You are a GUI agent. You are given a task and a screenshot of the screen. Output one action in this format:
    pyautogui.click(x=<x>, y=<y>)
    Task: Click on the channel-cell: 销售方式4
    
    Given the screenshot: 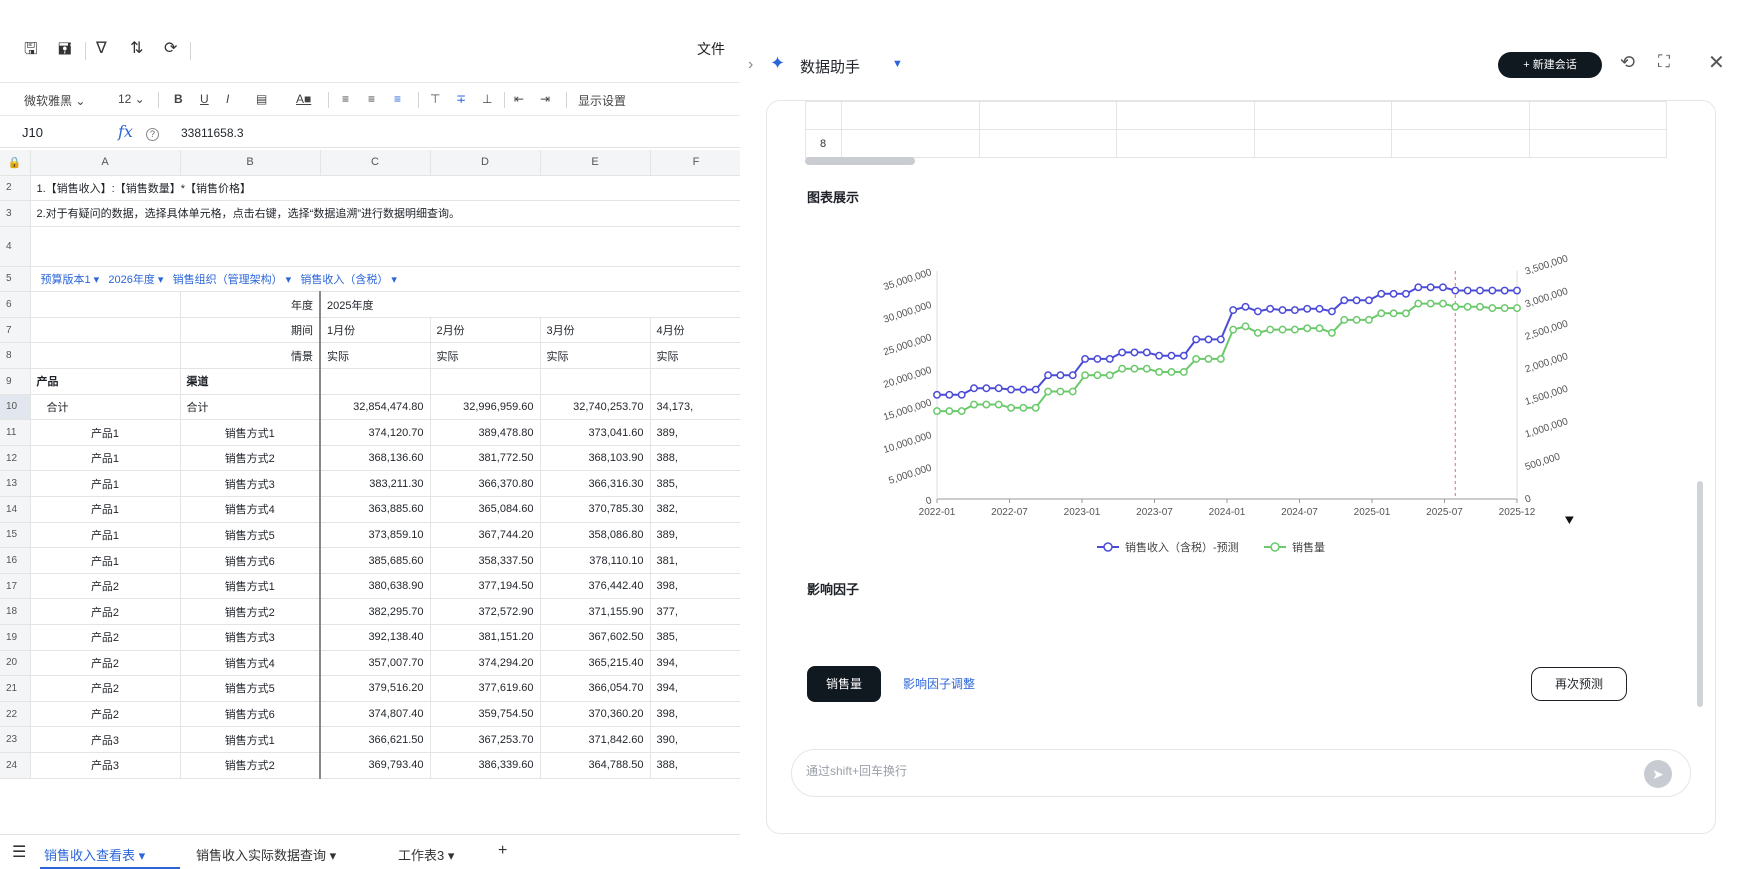 What is the action you would take?
    pyautogui.click(x=250, y=509)
    